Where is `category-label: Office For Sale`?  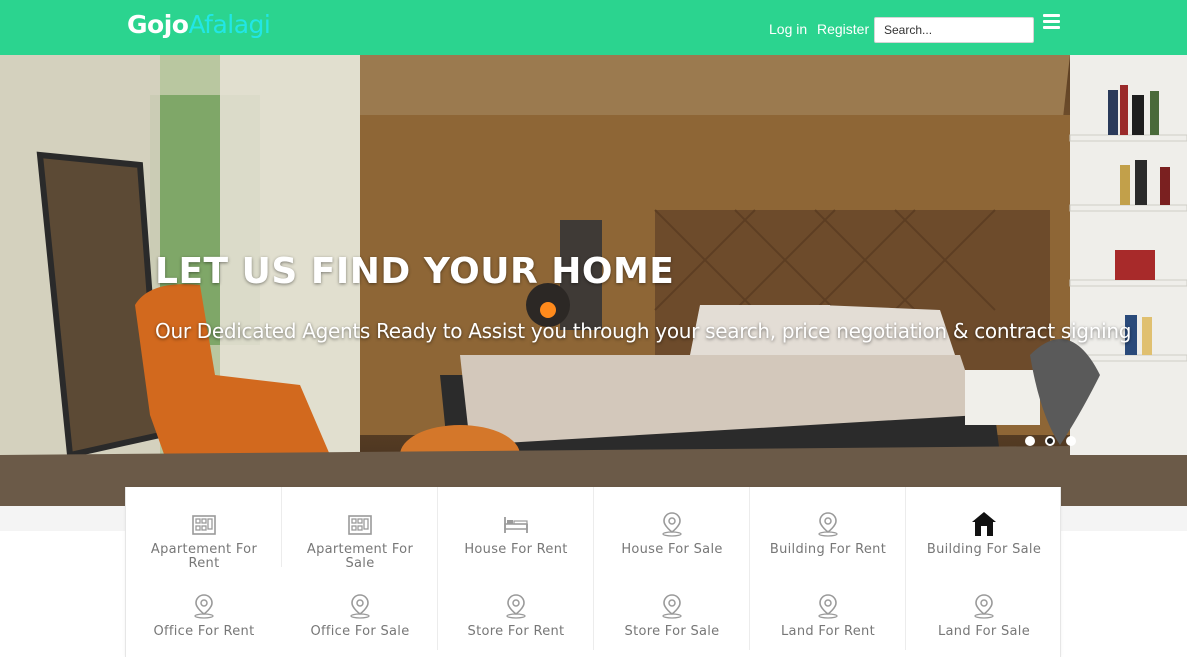
category-label: Office For Sale is located at coordinates (360, 632).